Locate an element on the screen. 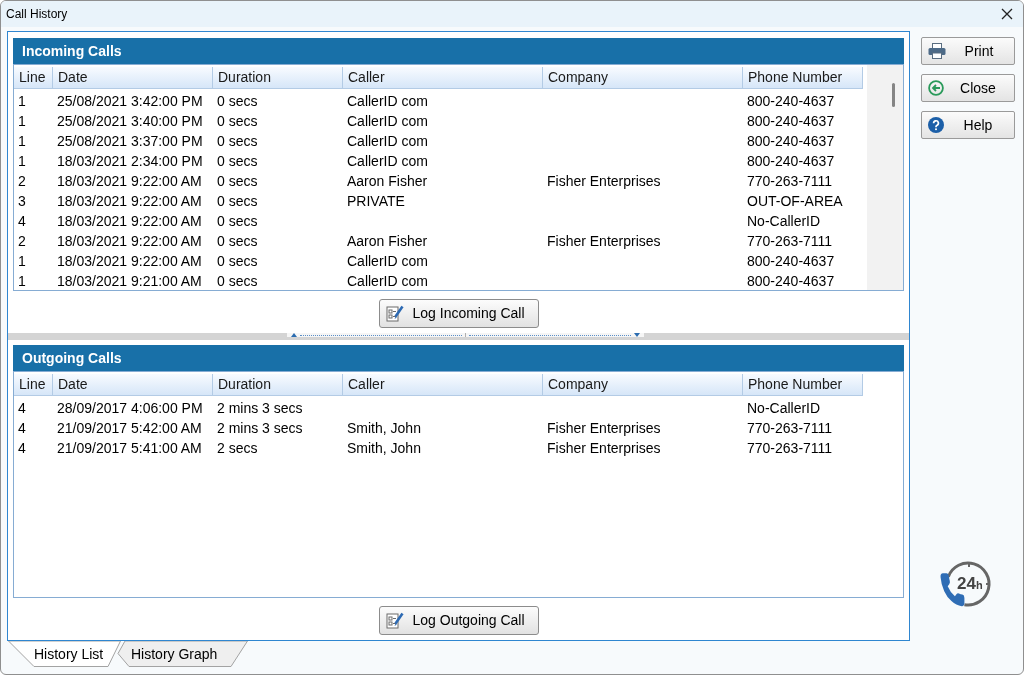 Image resolution: width=1024 pixels, height=675 pixels. side-button: Print is located at coordinates (968, 51).